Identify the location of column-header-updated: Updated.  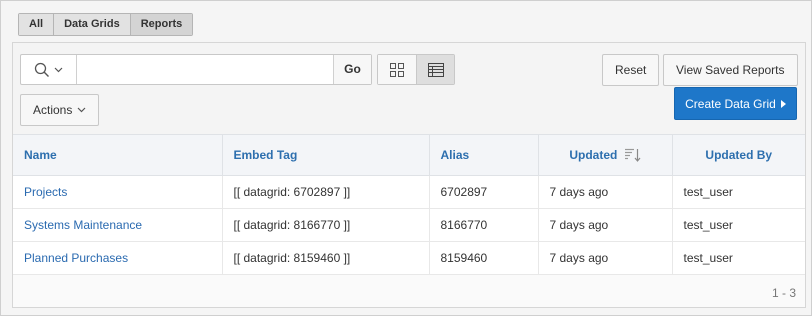
(605, 155).